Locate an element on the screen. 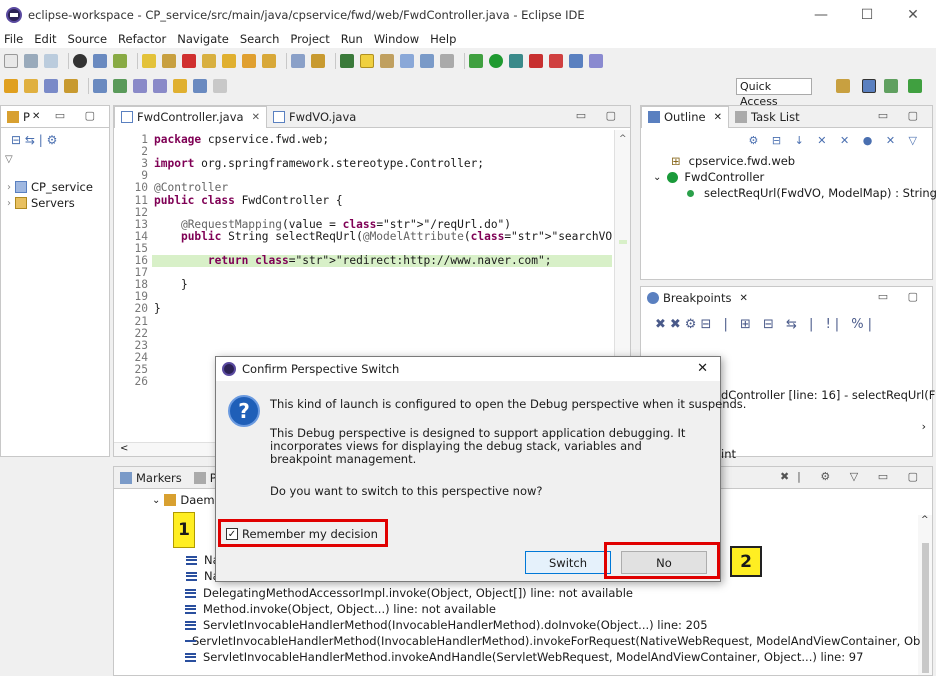  close-tab-icon: ✕ is located at coordinates (256, 117).